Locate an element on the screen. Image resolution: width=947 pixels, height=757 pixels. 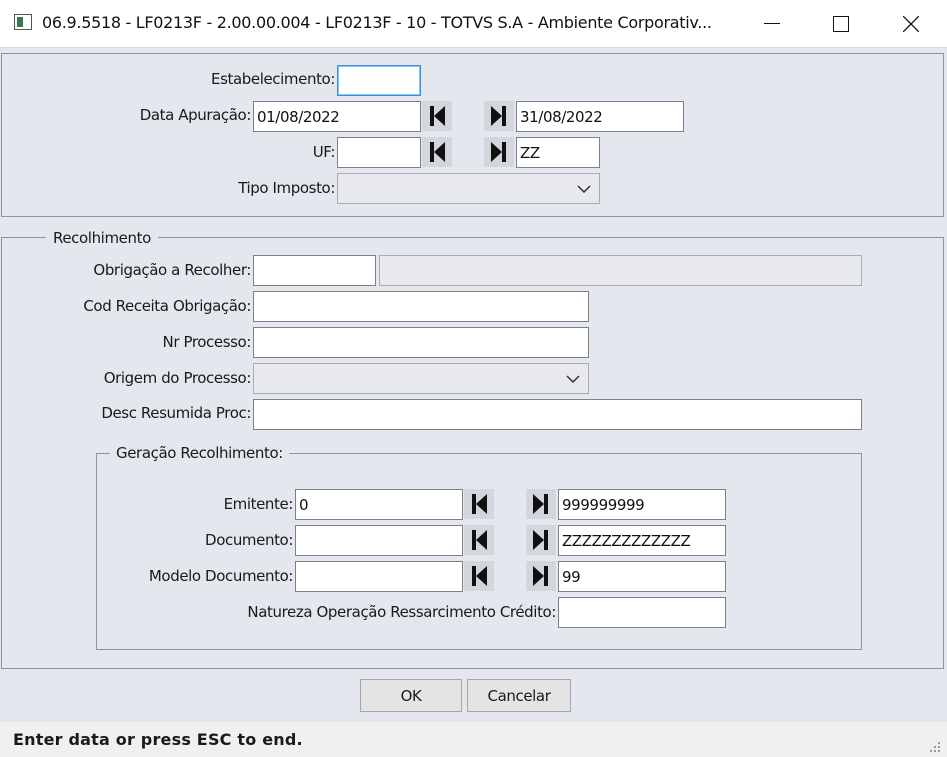
uf-first-button is located at coordinates (437, 152).